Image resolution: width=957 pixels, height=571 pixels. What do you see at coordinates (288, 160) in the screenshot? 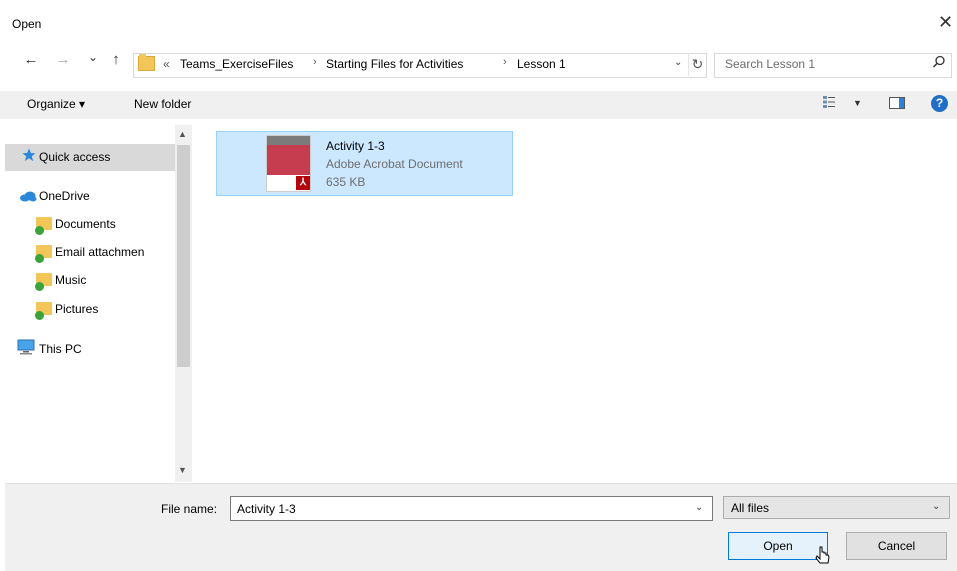
I see `thumbnail-cover` at bounding box center [288, 160].